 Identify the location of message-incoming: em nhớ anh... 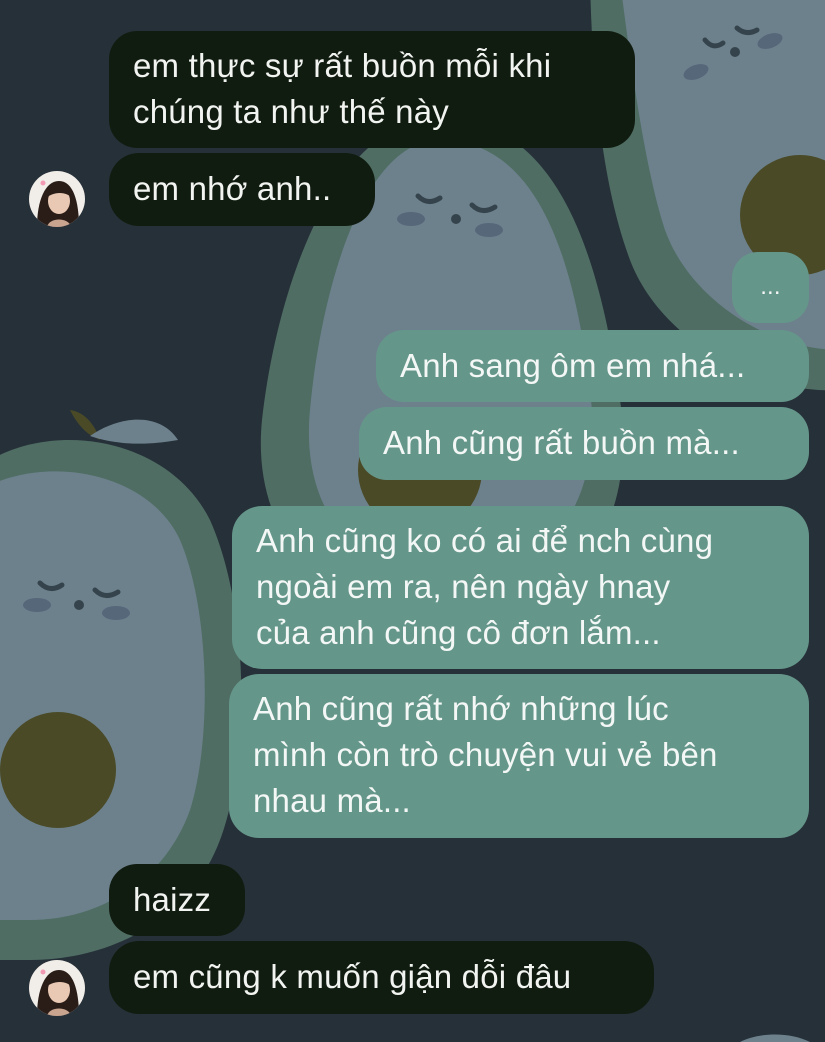
(242, 189).